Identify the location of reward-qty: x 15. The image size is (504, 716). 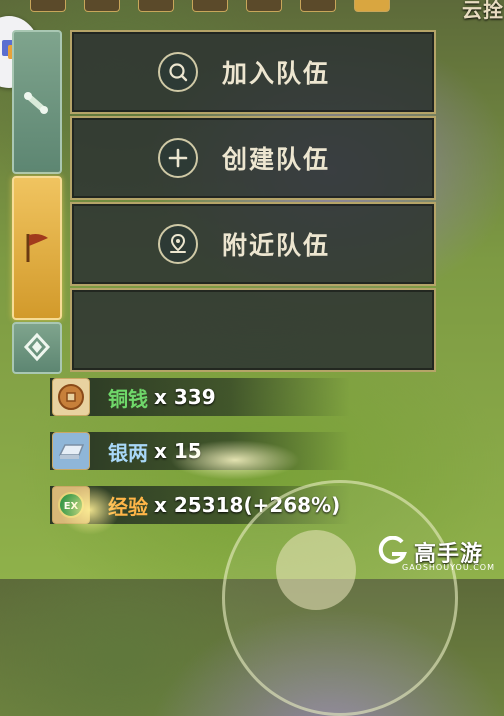
(178, 451).